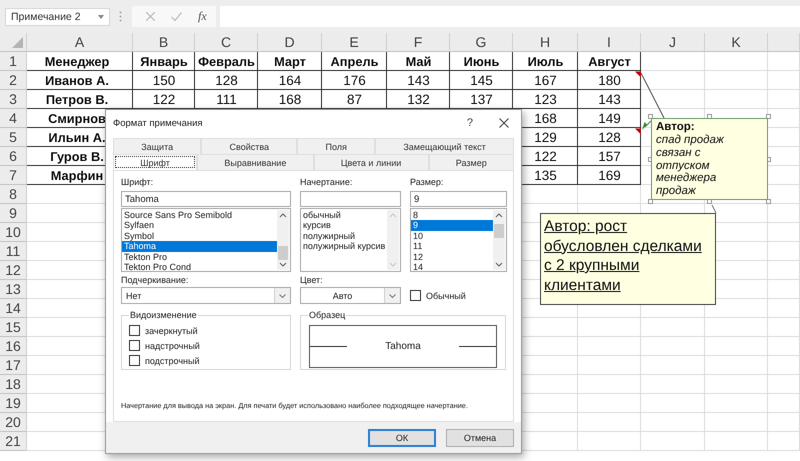  I want to click on comment-box: Автор: рост обусловлен сделками с 2 крупными клиентами, so click(628, 259).